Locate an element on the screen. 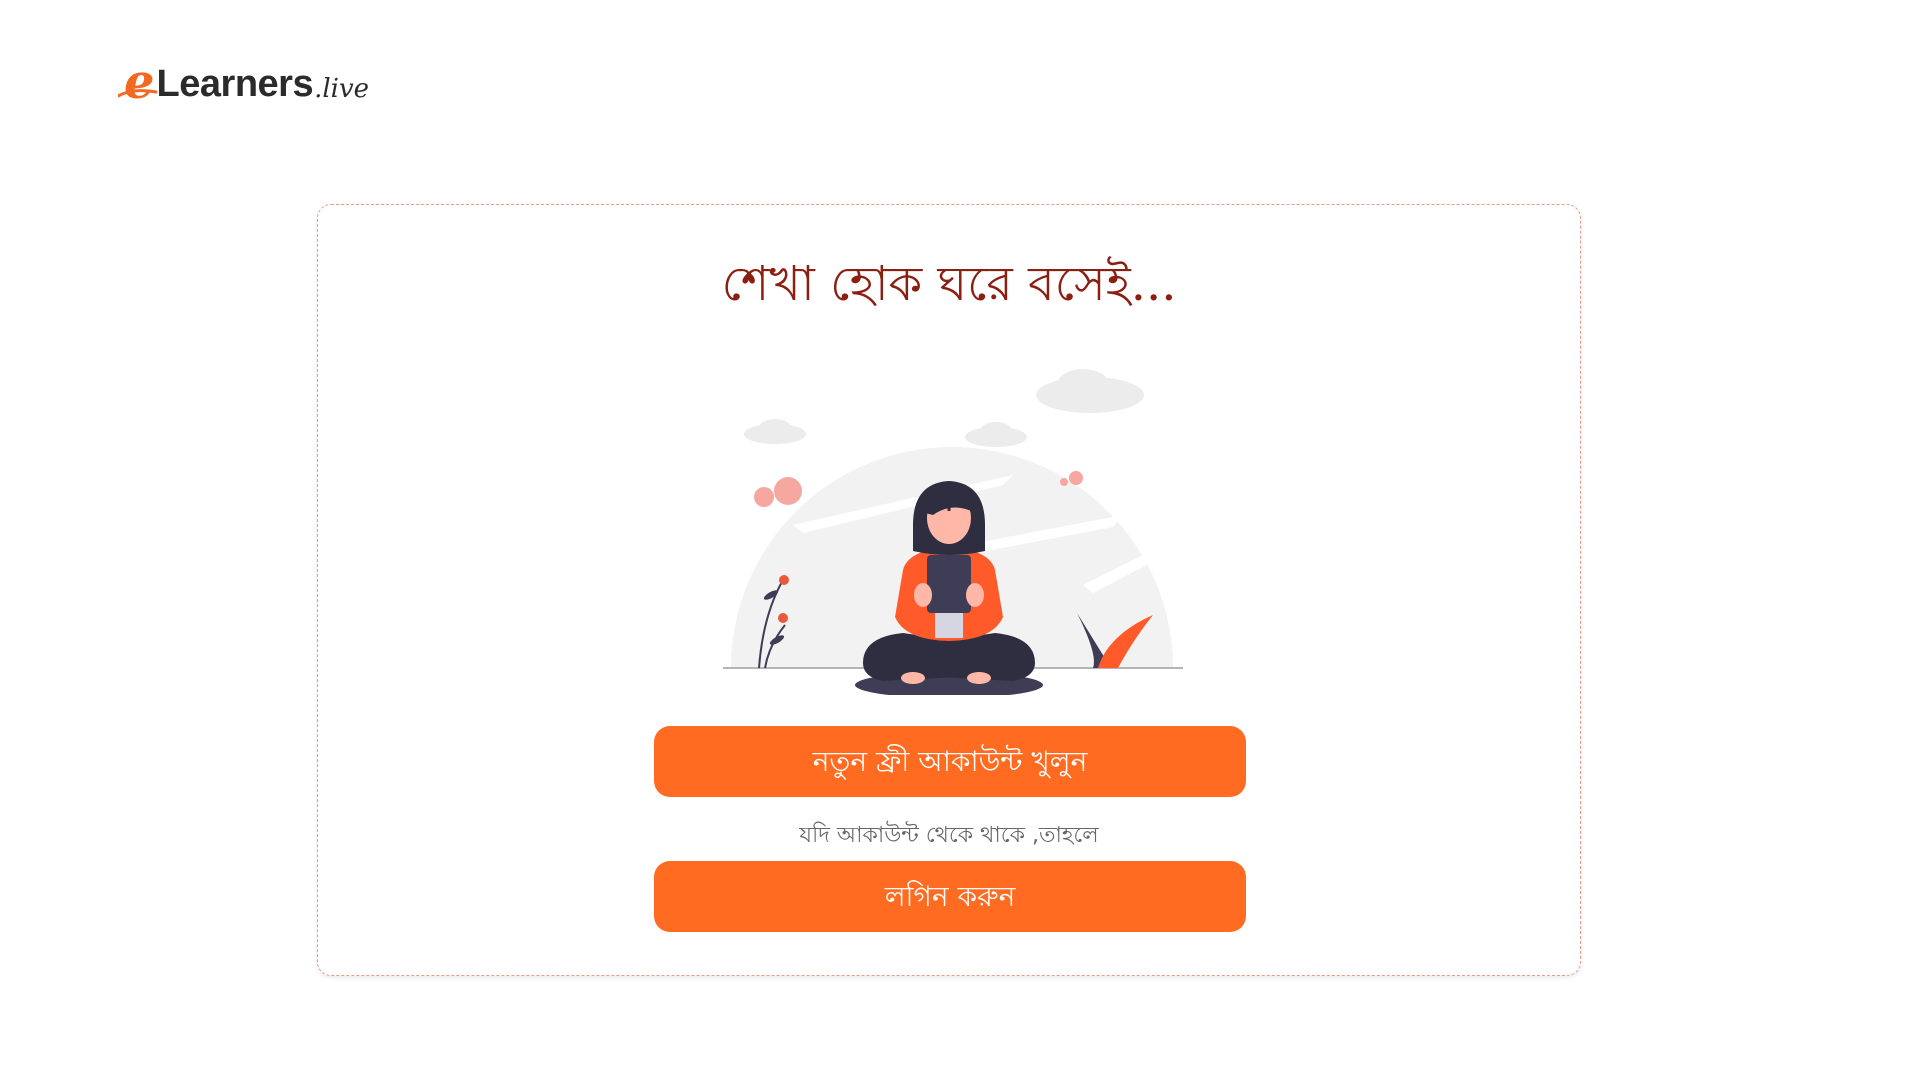 The image size is (1920, 1080). site-logo: e Learners .live is located at coordinates (244, 80).